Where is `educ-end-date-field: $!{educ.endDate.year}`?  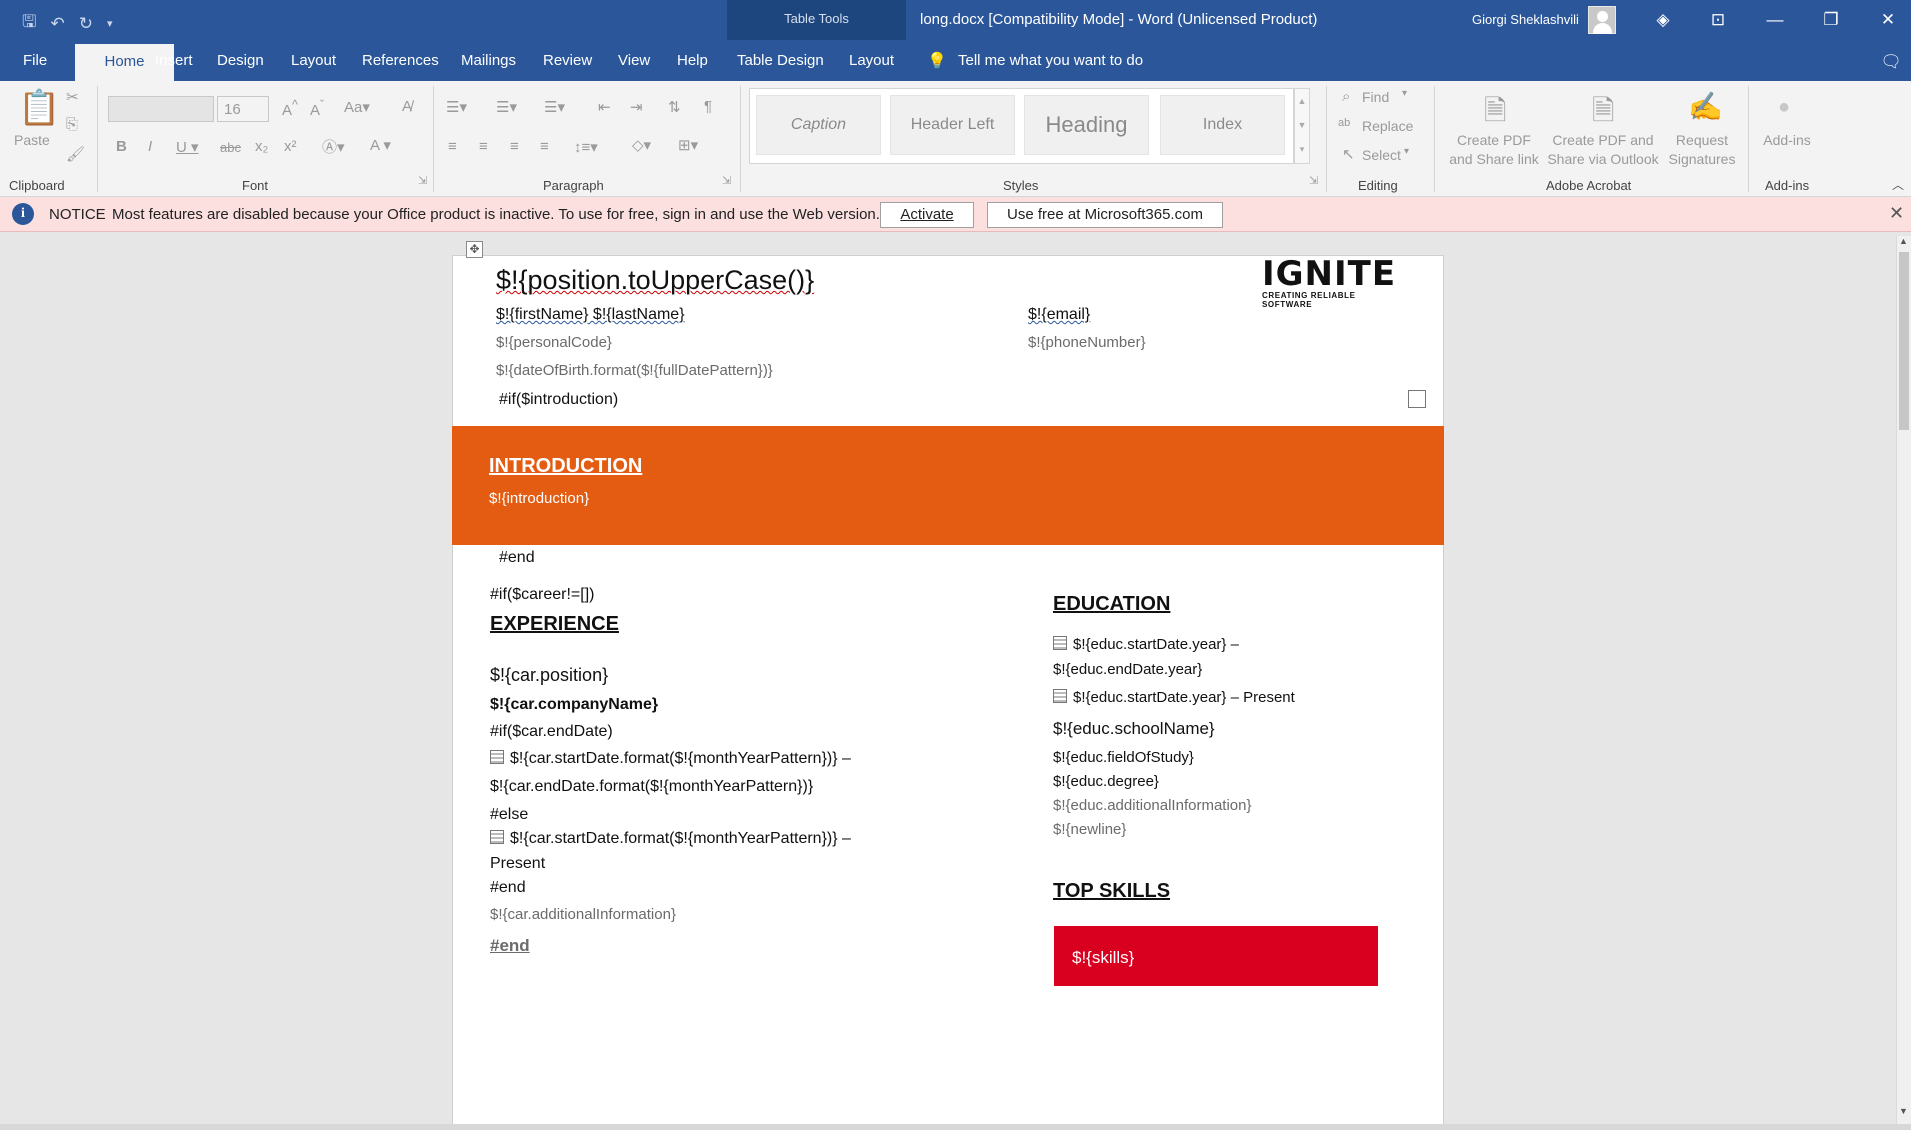 educ-end-date-field: $!{educ.endDate.year} is located at coordinates (1127, 669).